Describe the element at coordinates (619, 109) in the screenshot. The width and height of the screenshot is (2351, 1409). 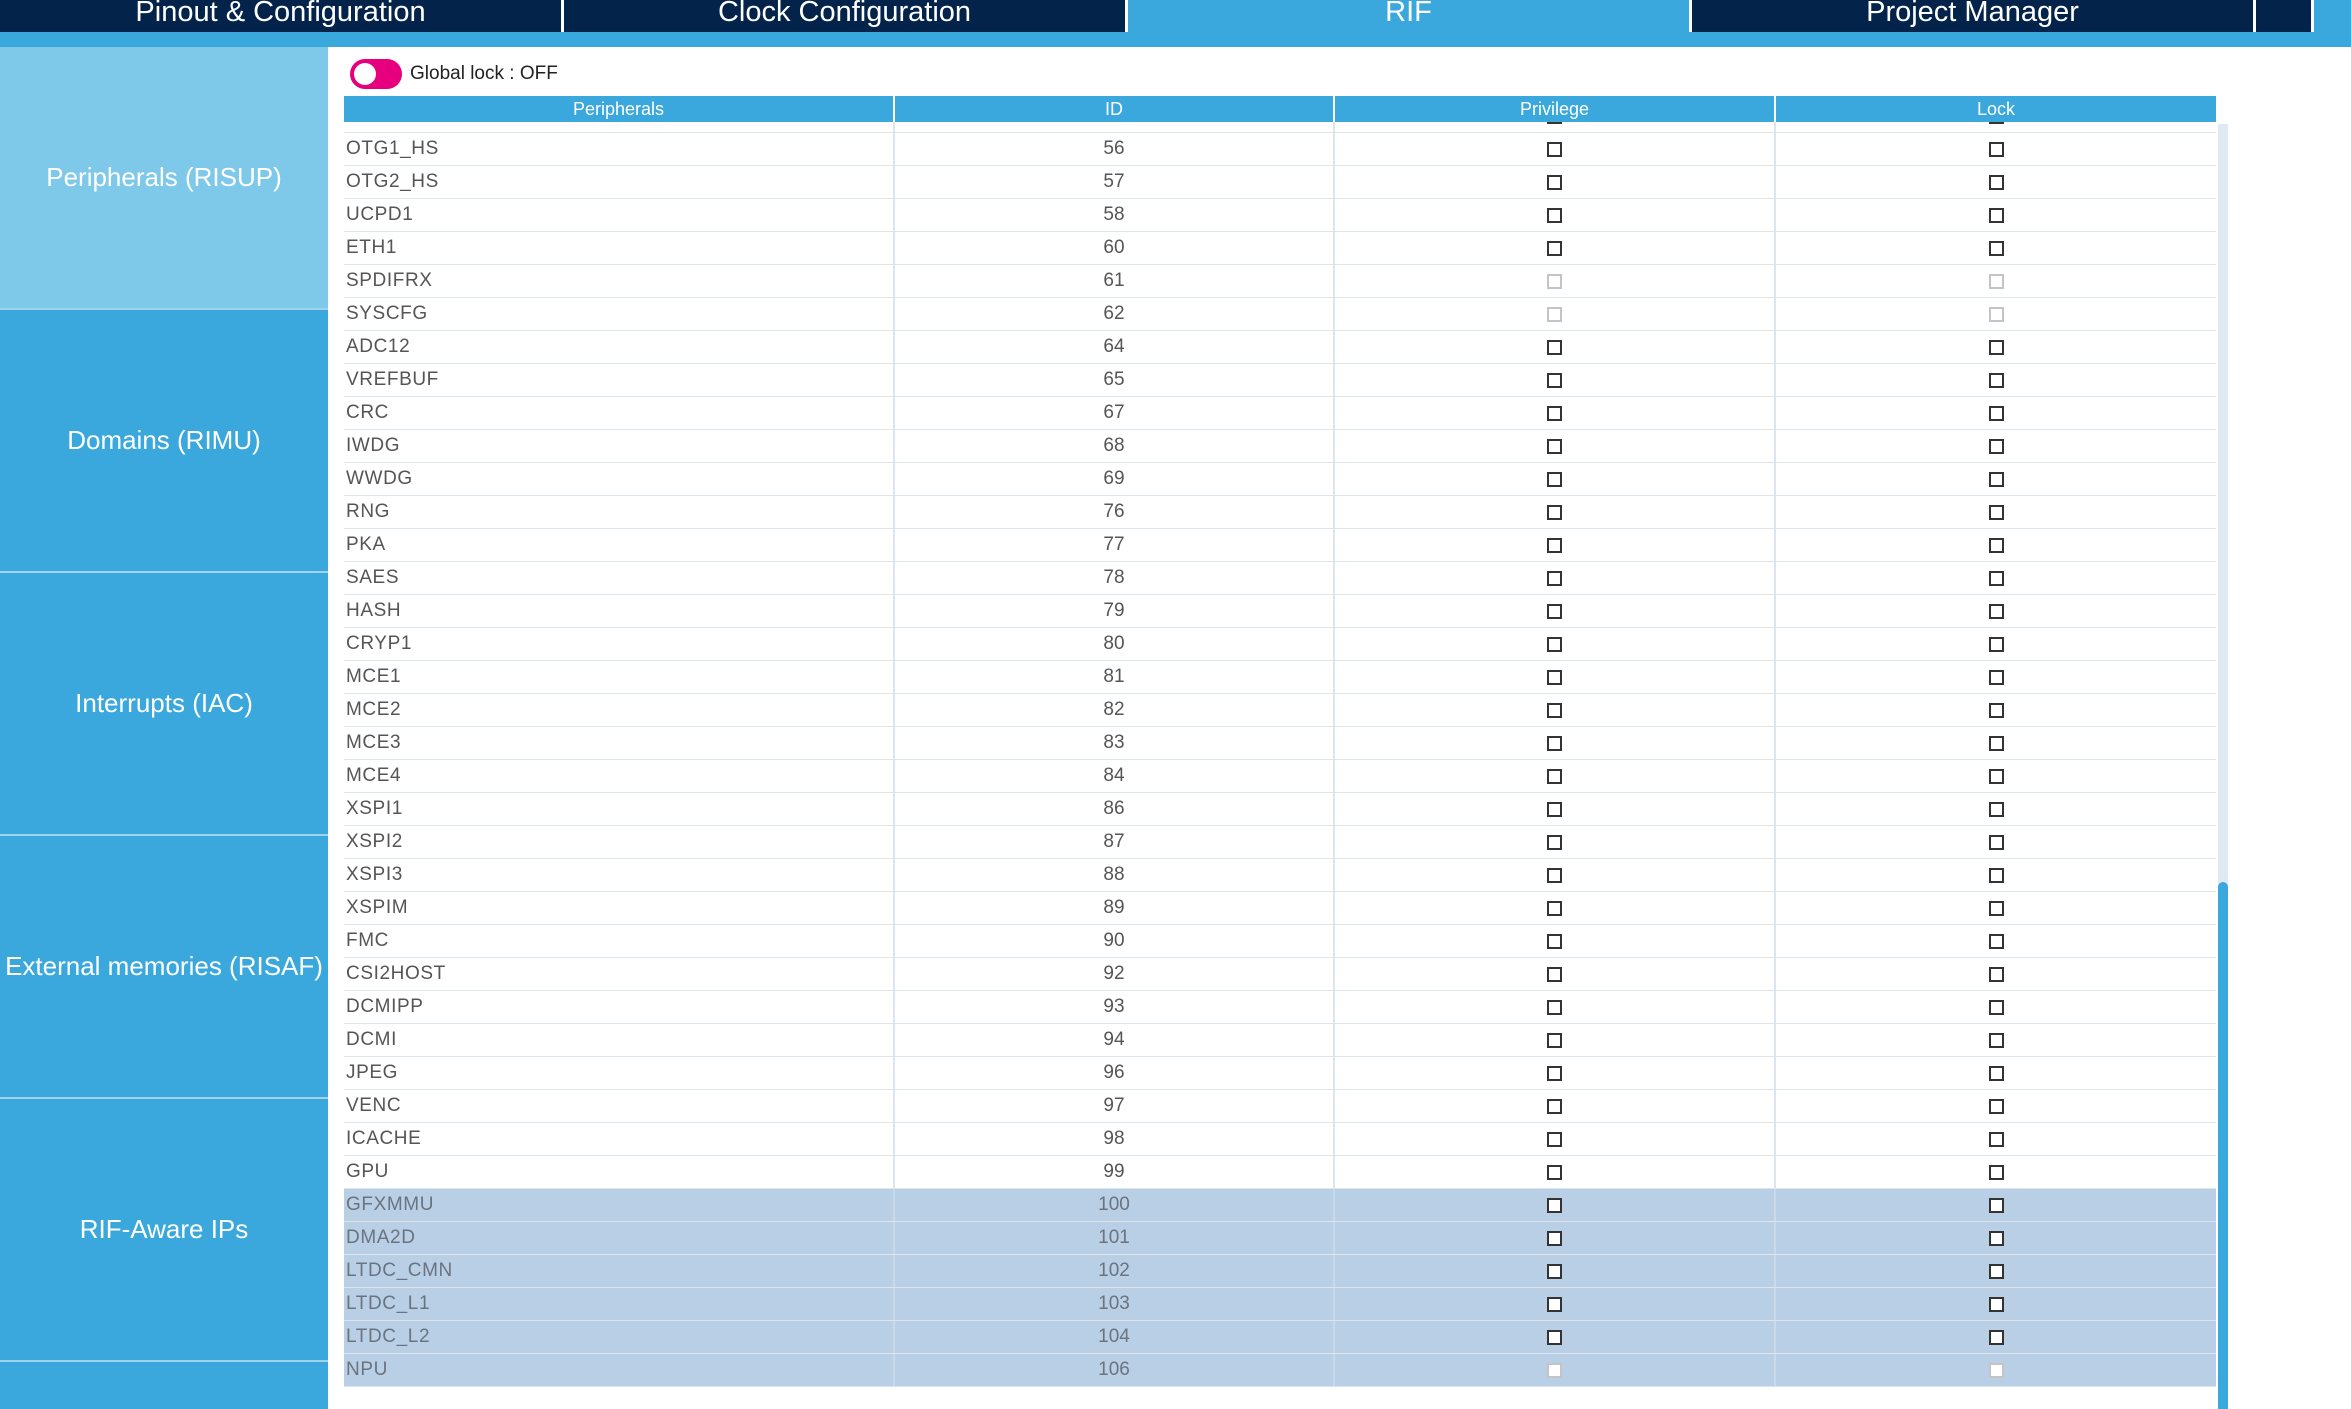
I see `column-header-peripherals: Peripherals` at that location.